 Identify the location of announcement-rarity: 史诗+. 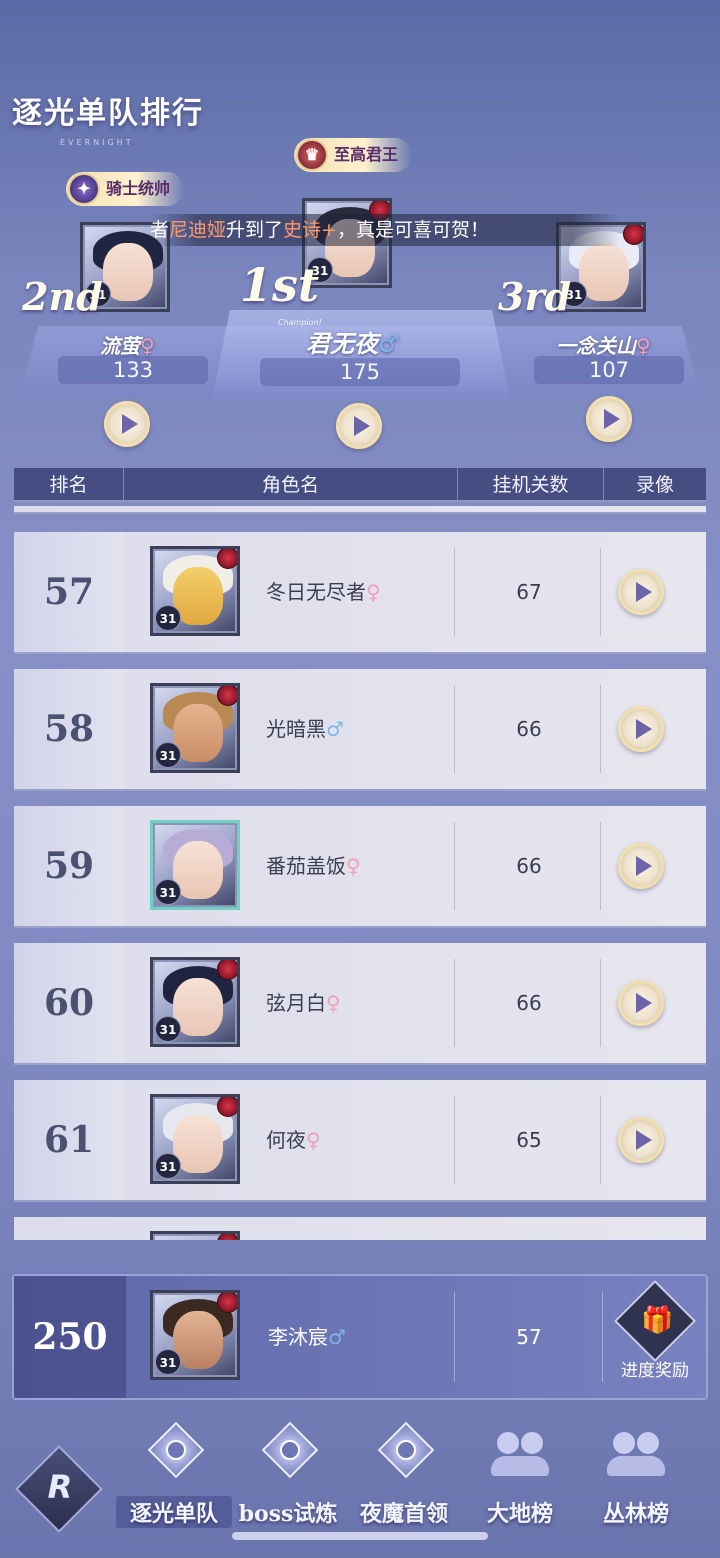
(310, 230).